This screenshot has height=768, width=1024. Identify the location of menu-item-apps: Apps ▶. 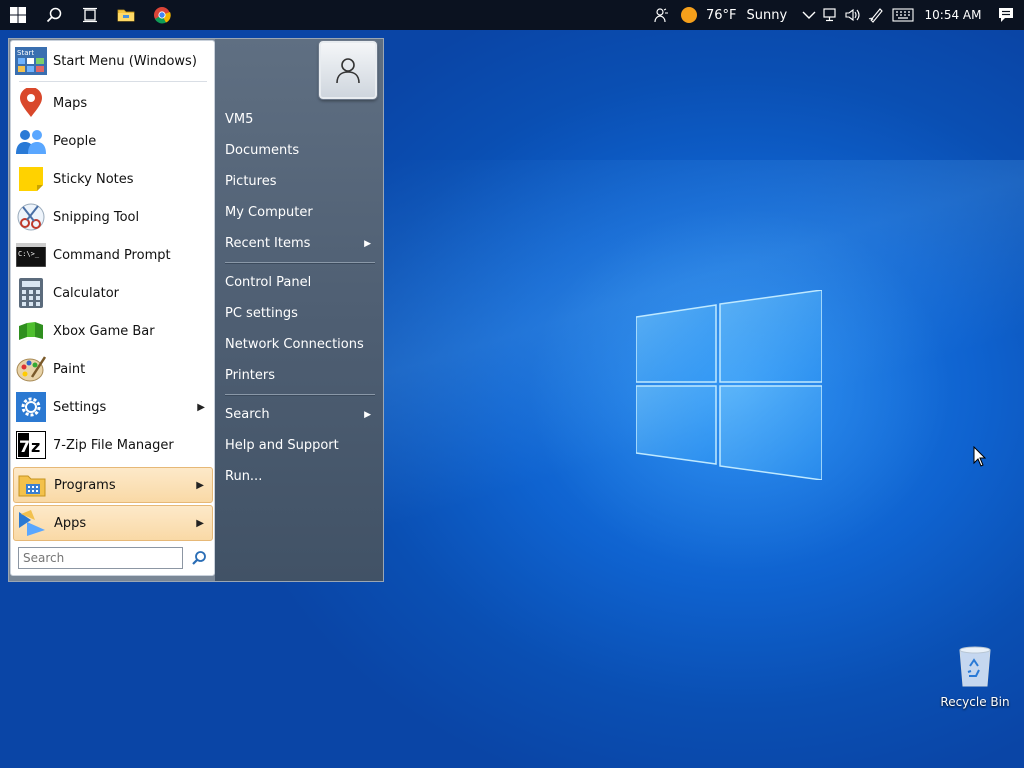
(113, 523).